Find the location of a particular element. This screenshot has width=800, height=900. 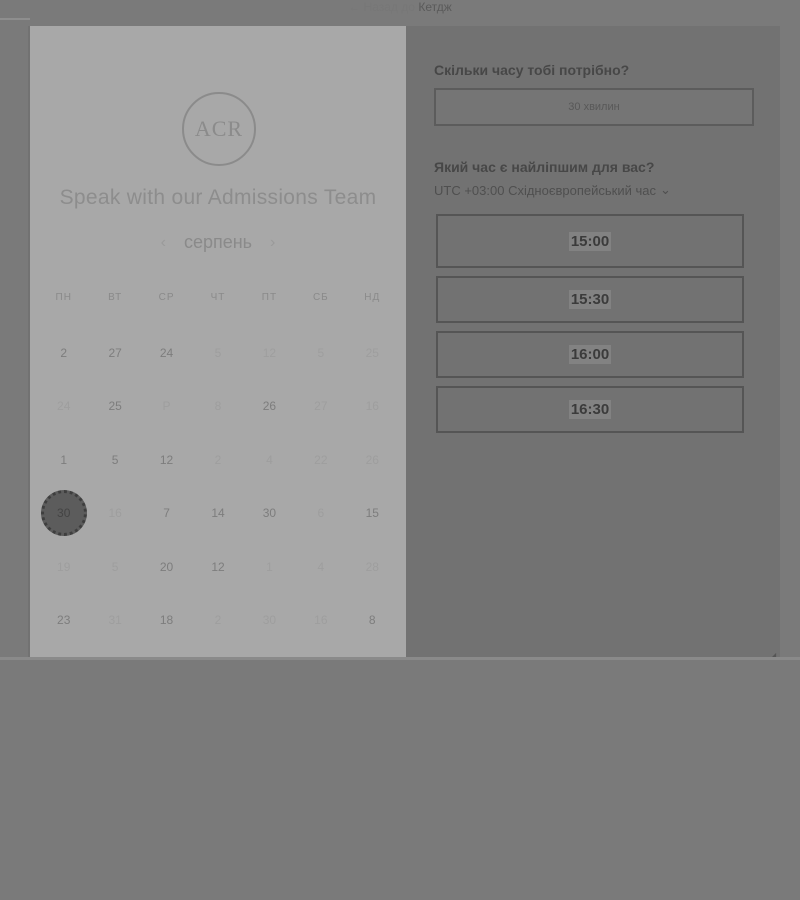

day-number: 30 is located at coordinates (269, 620).